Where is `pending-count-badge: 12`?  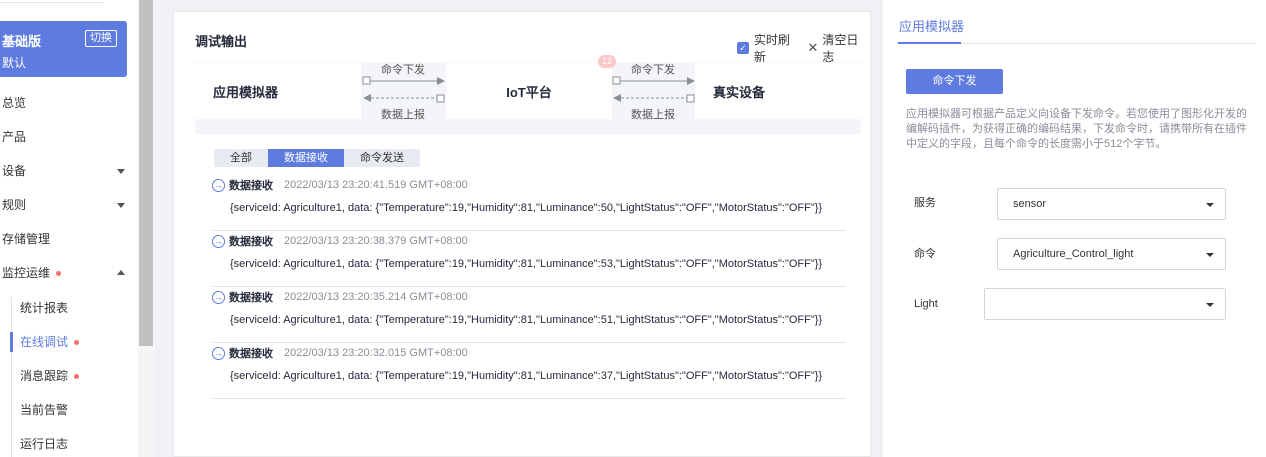
pending-count-badge: 12 is located at coordinates (607, 61).